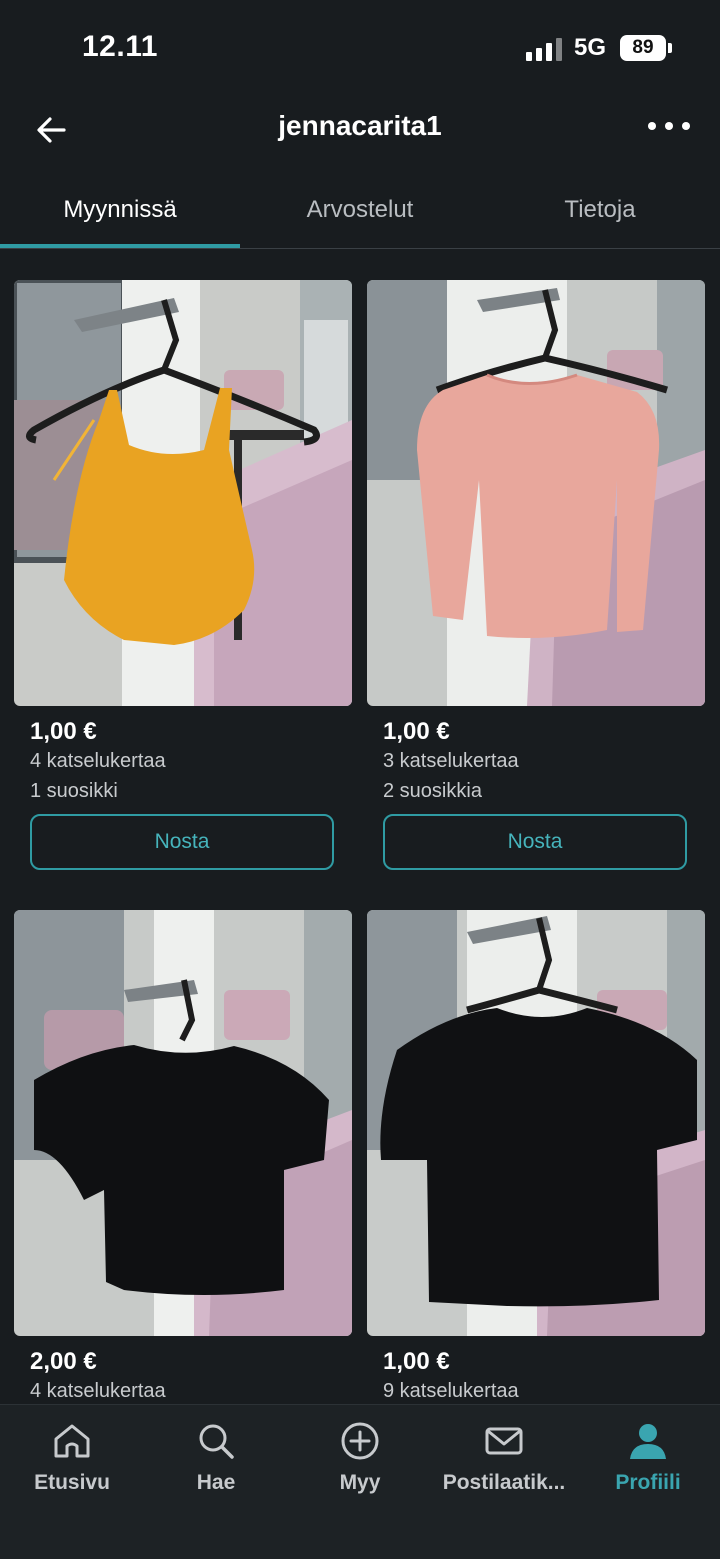 The width and height of the screenshot is (720, 1559). Describe the element at coordinates (216, 1464) in the screenshot. I see `nav-item-search: Hae` at that location.